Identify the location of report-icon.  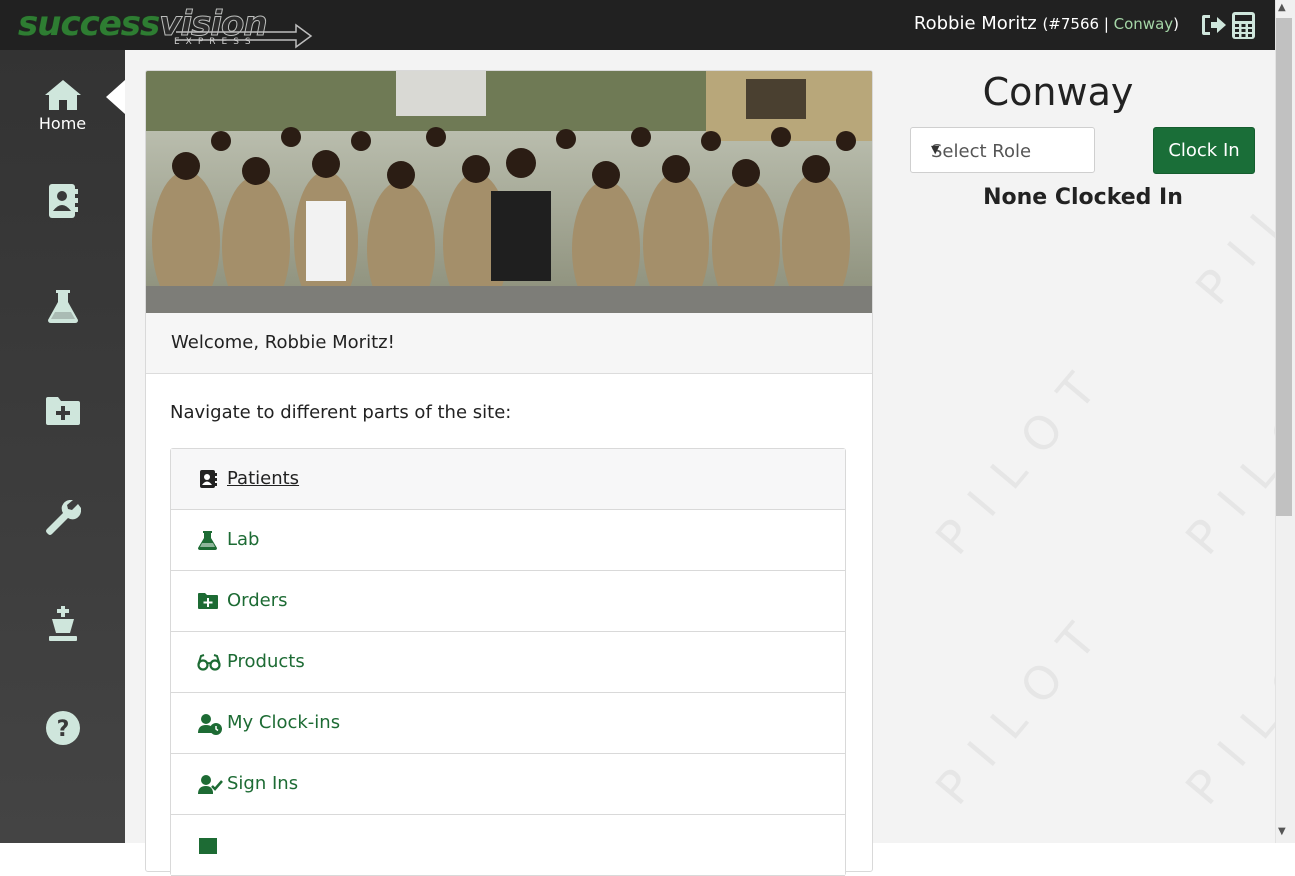
(208, 845).